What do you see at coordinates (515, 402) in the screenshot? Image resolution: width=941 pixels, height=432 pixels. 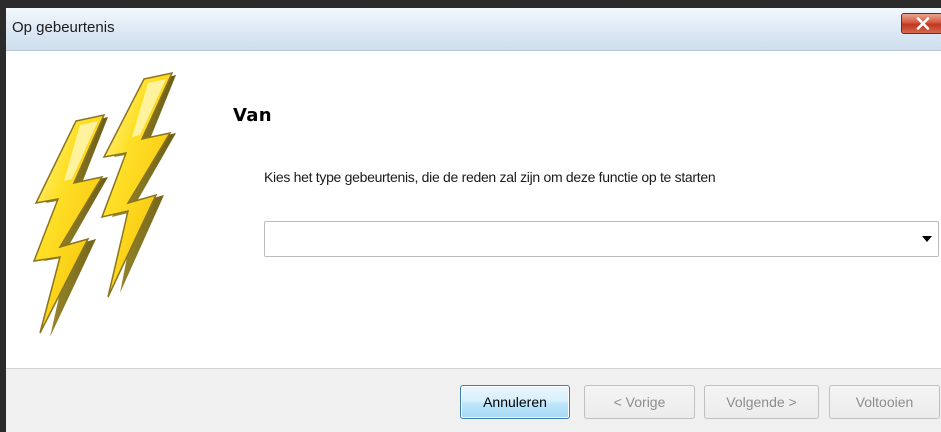 I see `cancel-button: Annuleren` at bounding box center [515, 402].